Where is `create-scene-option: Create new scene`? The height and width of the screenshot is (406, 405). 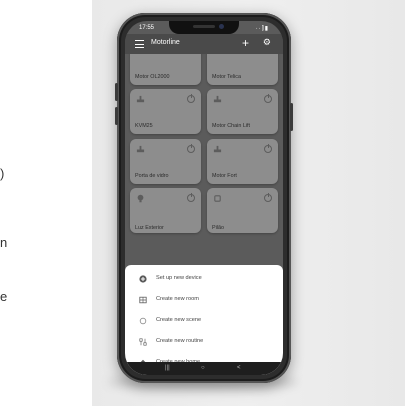 create-scene-option: Create new scene is located at coordinates (204, 322).